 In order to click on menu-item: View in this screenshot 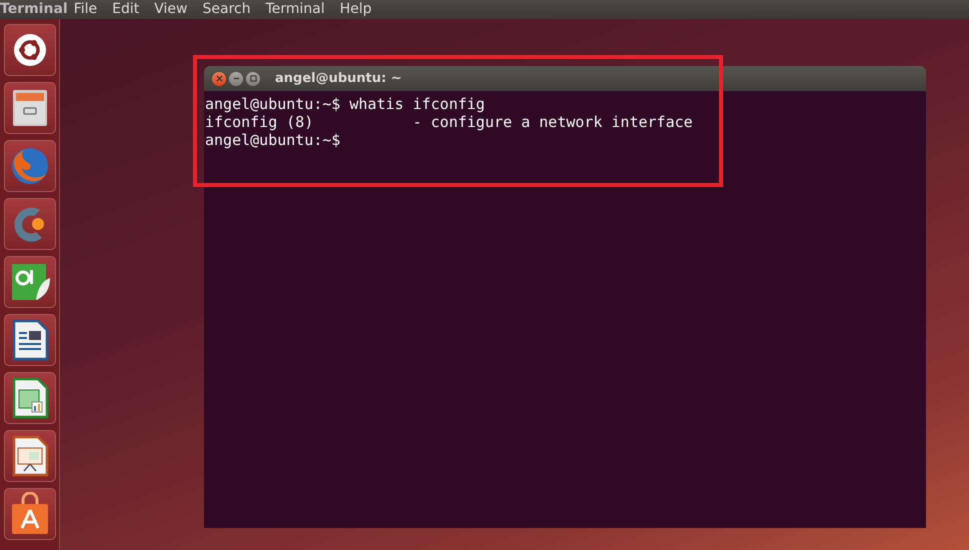, I will do `click(171, 9)`.